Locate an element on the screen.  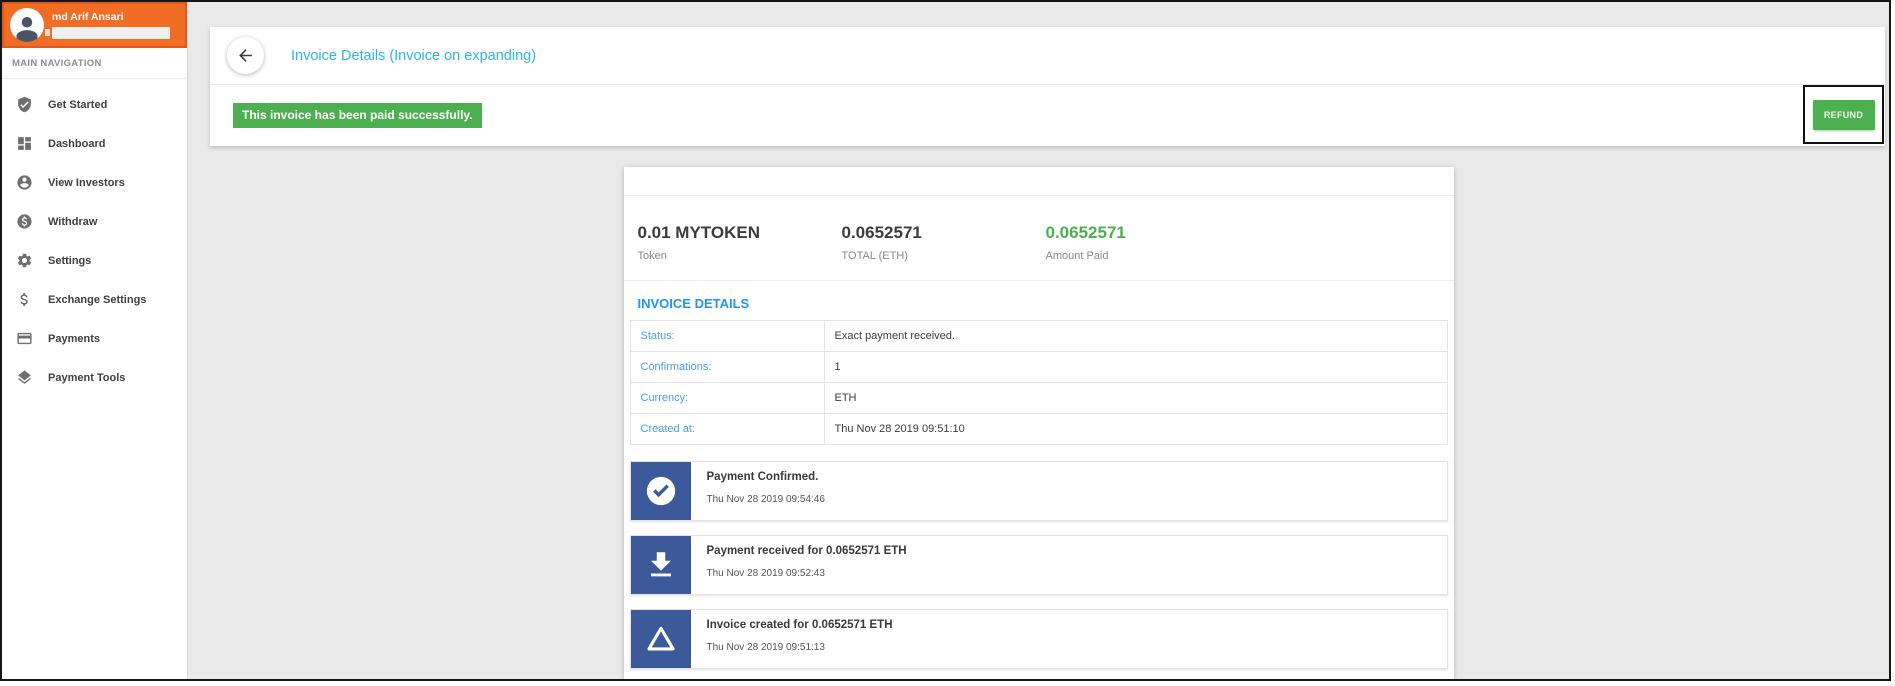
table-row: Confirmations: 1 is located at coordinates (1038, 367).